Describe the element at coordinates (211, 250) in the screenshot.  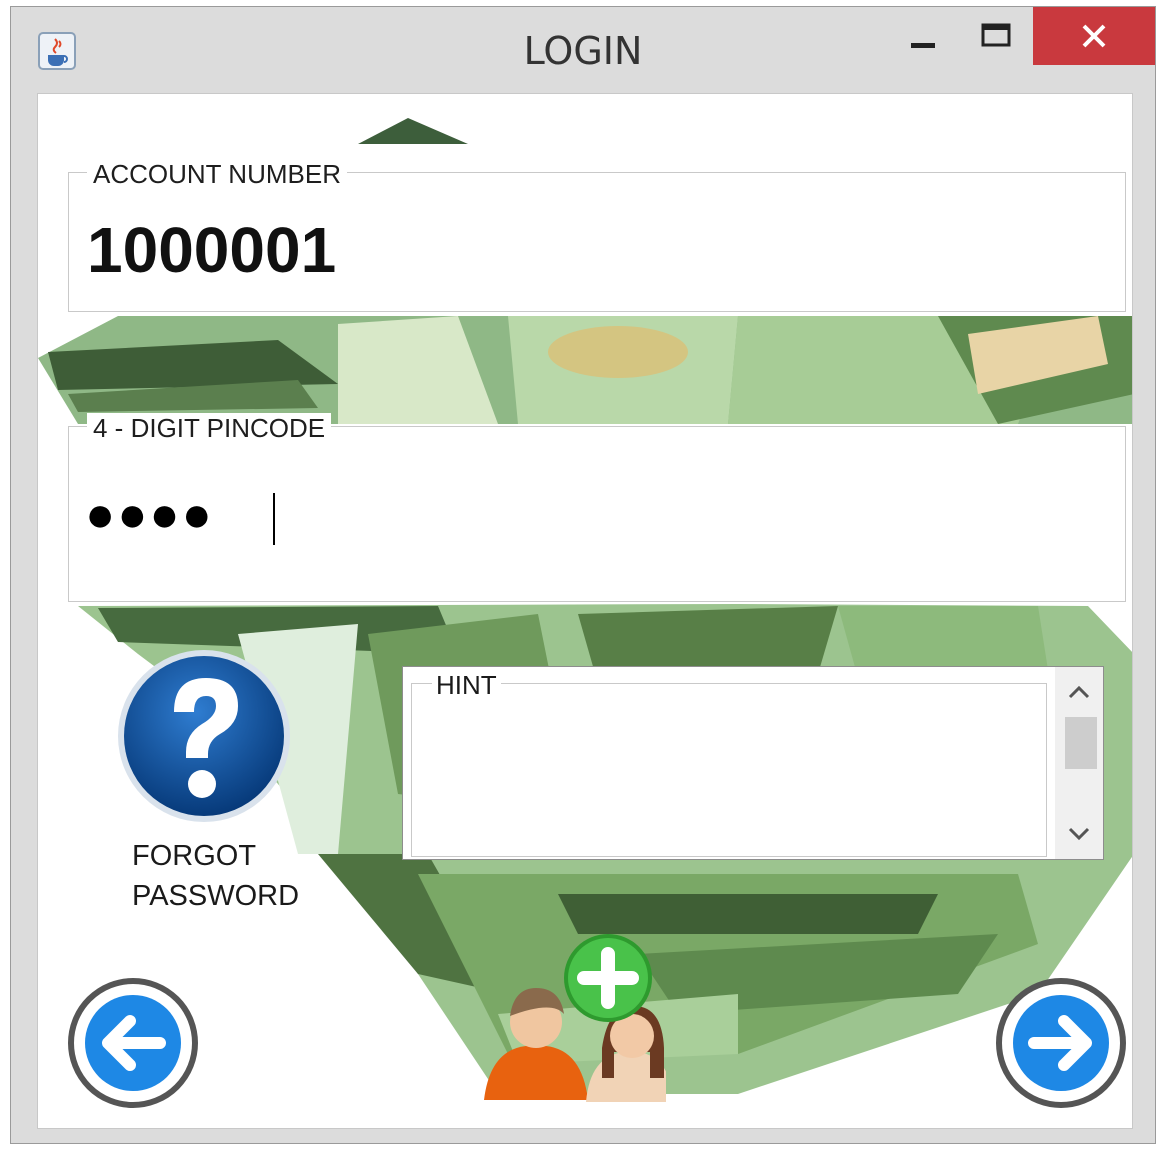
I see `account-number-input: 1000001` at that location.